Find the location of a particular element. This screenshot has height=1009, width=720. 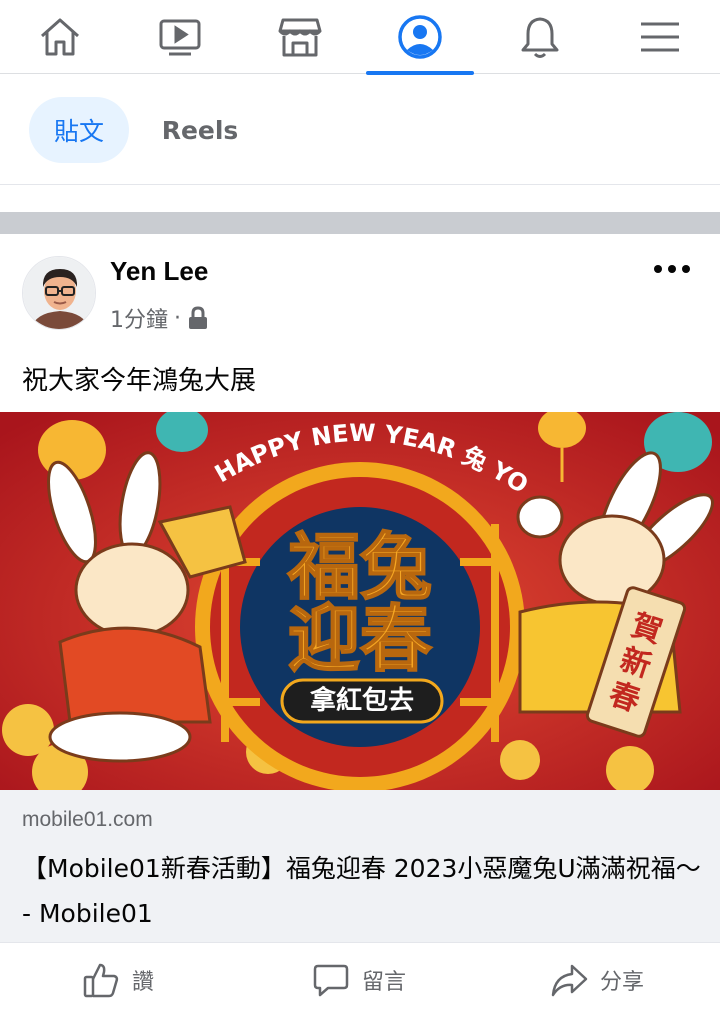

lock-icon is located at coordinates (198, 317).